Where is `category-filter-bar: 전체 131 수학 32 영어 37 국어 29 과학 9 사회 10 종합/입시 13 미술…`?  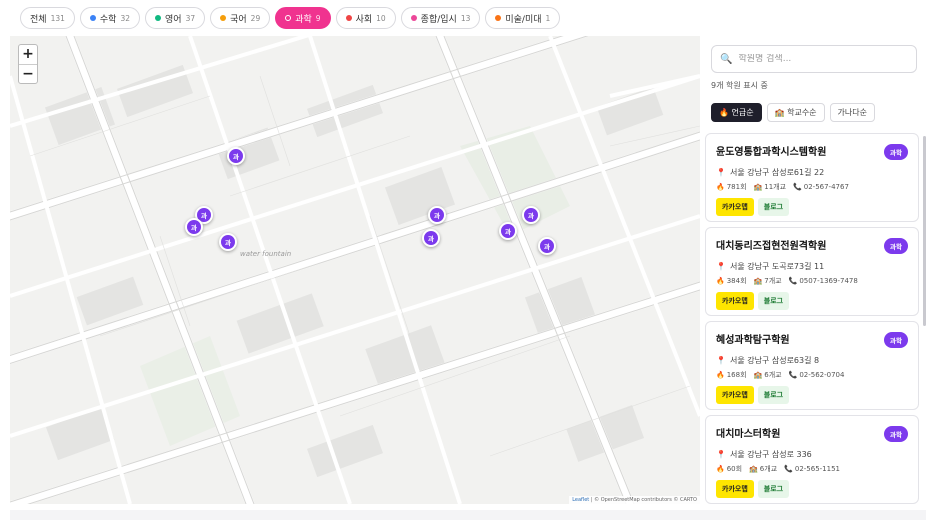
category-filter-bar: 전체 131 수학 32 영어 37 국어 29 과학 9 사회 10 종합/입시 13 미술… is located at coordinates (468, 18).